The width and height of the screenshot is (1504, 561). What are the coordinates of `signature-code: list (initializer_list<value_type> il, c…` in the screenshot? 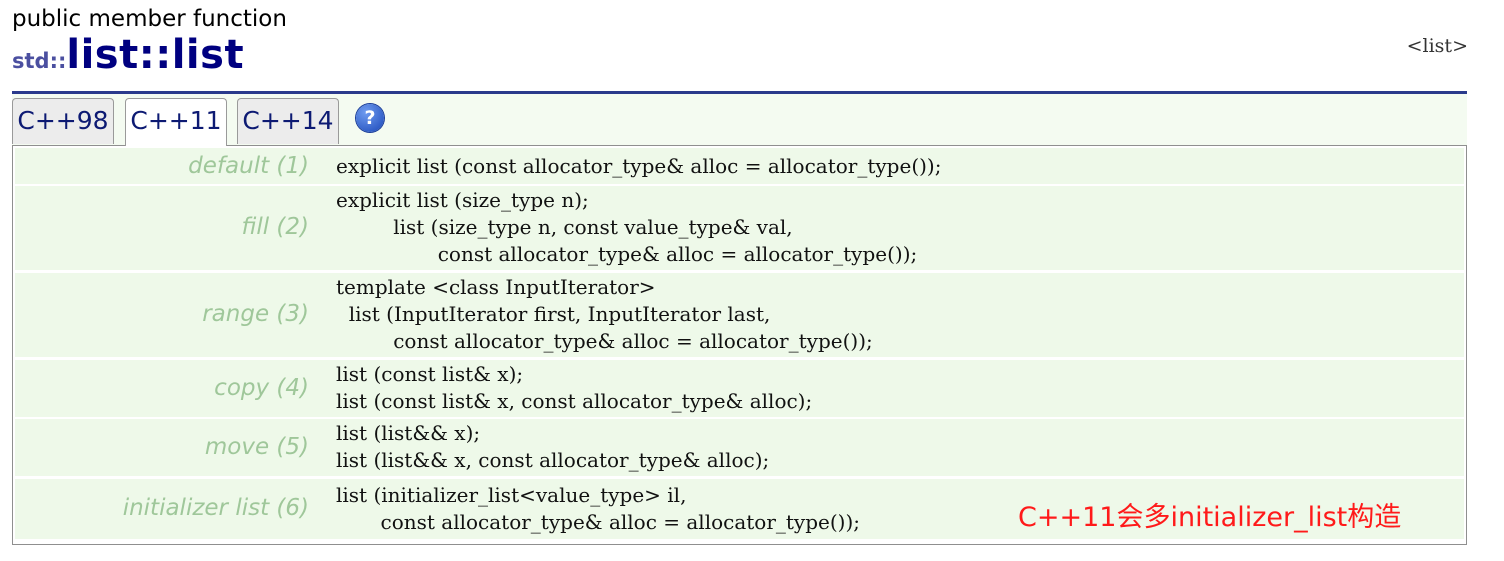 It's located at (598, 508).